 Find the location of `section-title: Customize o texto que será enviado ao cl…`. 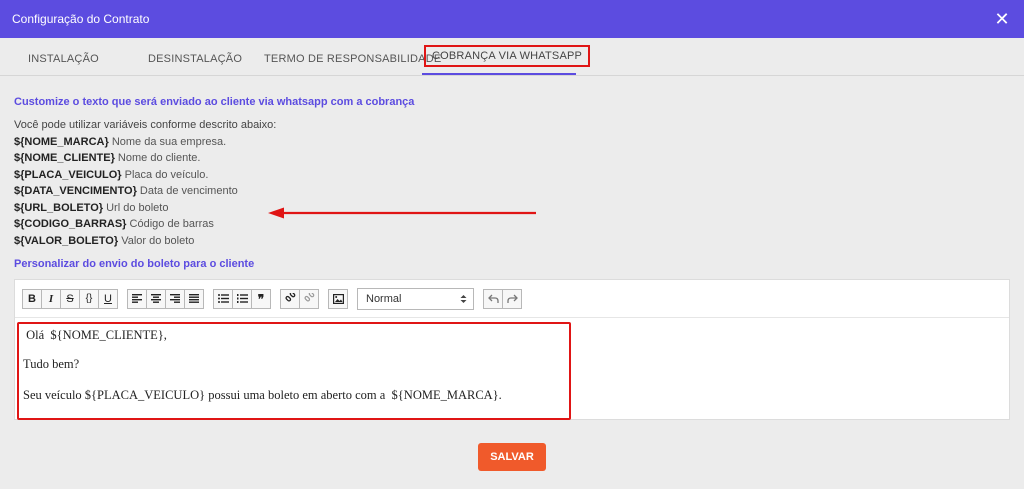

section-title: Customize o texto que será enviado ao cl… is located at coordinates (214, 102).